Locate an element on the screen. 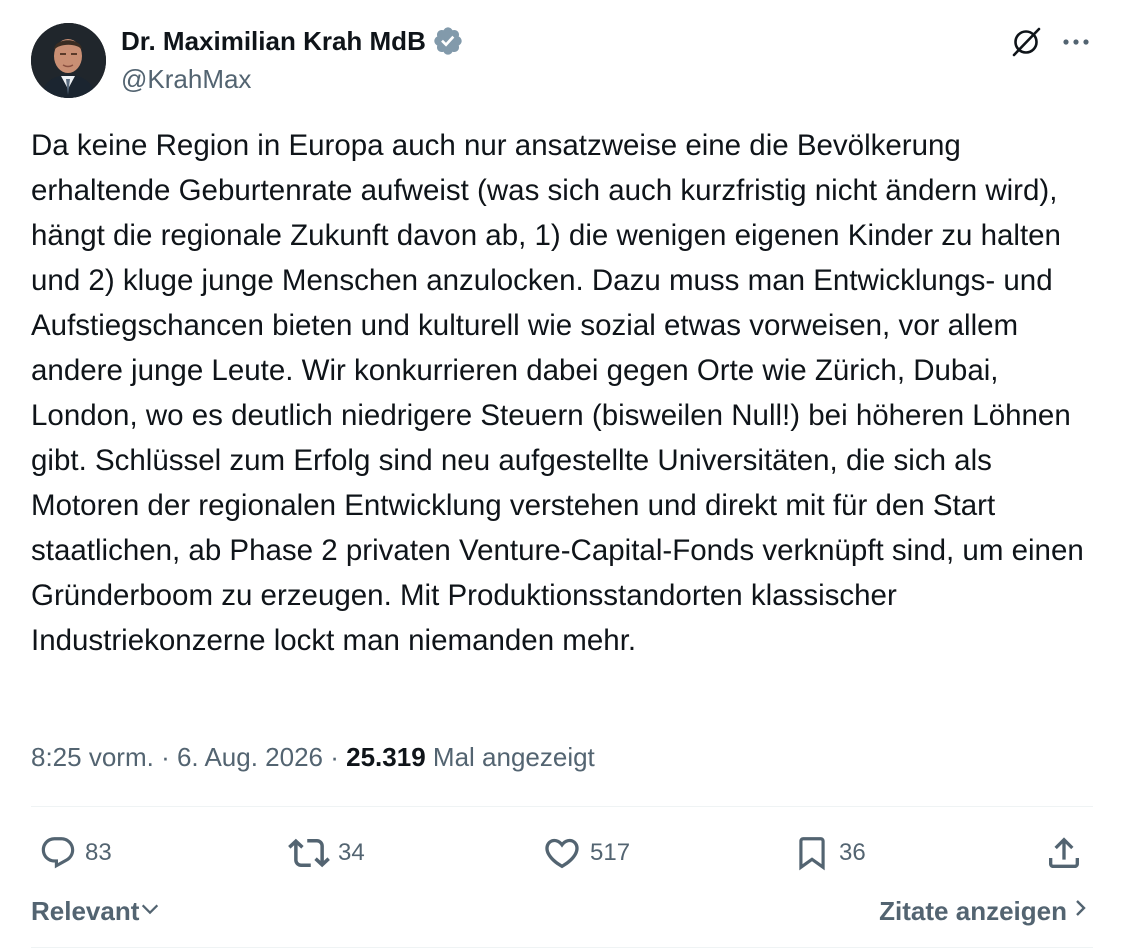  reply-button: 83 is located at coordinates (75, 853).